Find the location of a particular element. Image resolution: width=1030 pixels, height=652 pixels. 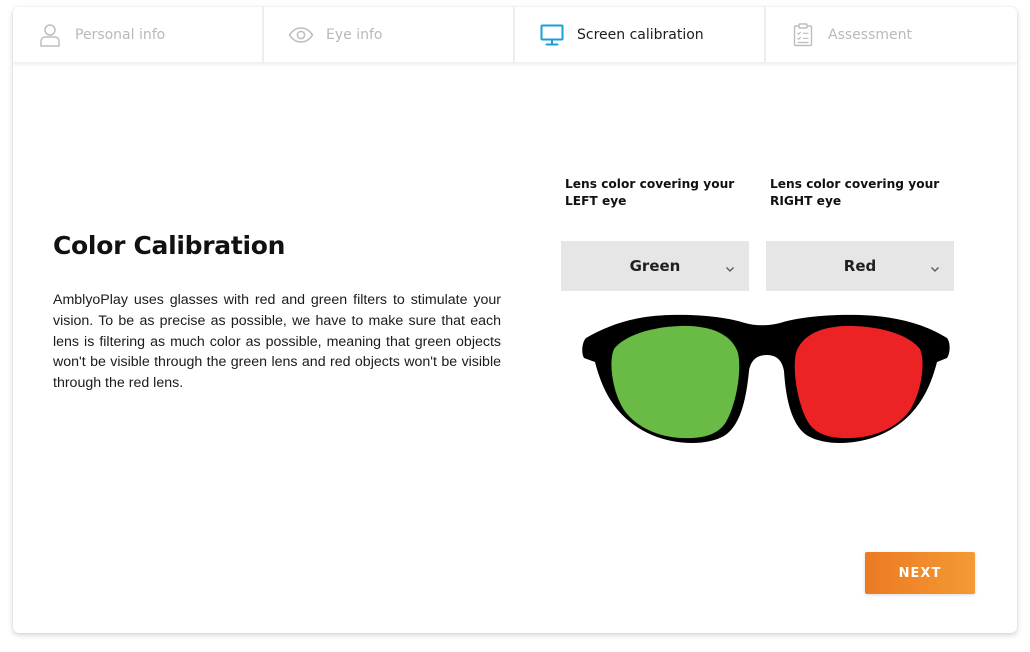

step-screen-calibration: Screen calibration is located at coordinates (640, 34).